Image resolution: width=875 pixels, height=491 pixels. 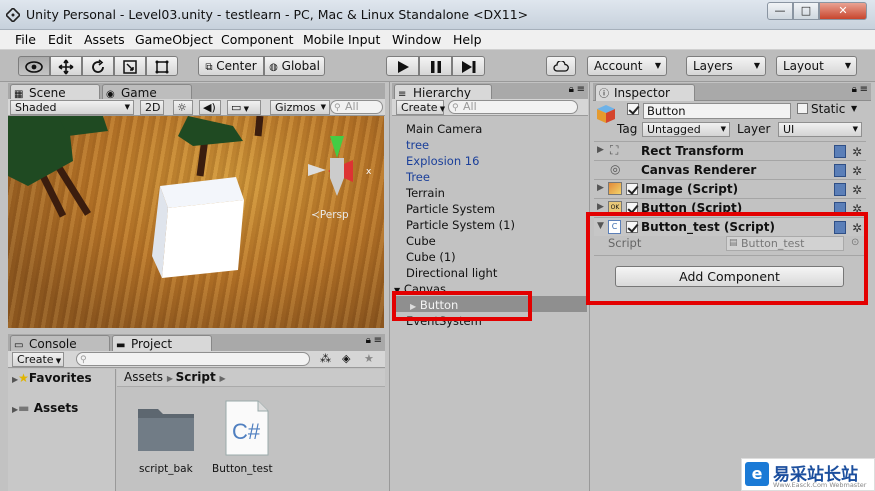 I want to click on scene-gizmo: x, so click(x=340, y=166).